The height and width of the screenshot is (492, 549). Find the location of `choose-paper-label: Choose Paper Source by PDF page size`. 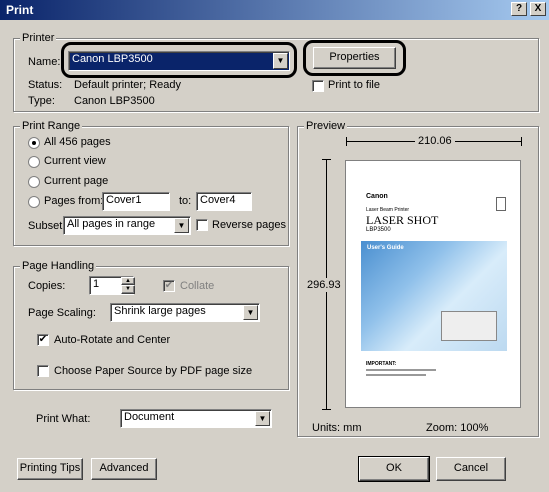

choose-paper-label: Choose Paper Source by PDF page size is located at coordinates (153, 371).